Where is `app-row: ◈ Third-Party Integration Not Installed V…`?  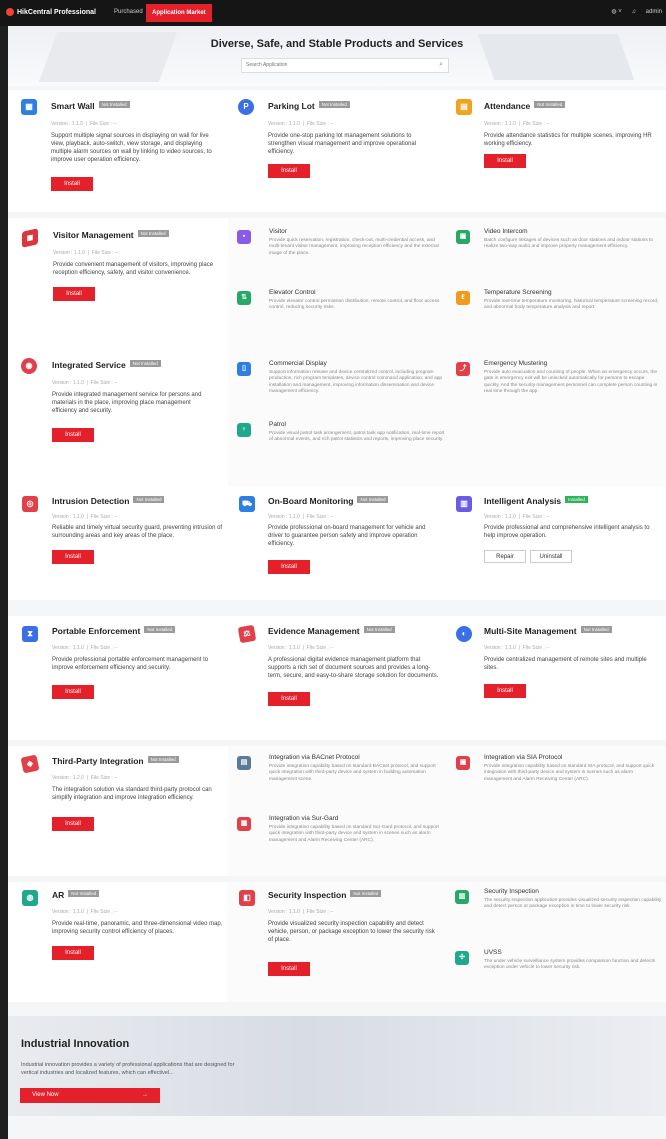
app-row: ◈ Third-Party Integration Not Installed V… is located at coordinates (337, 811).